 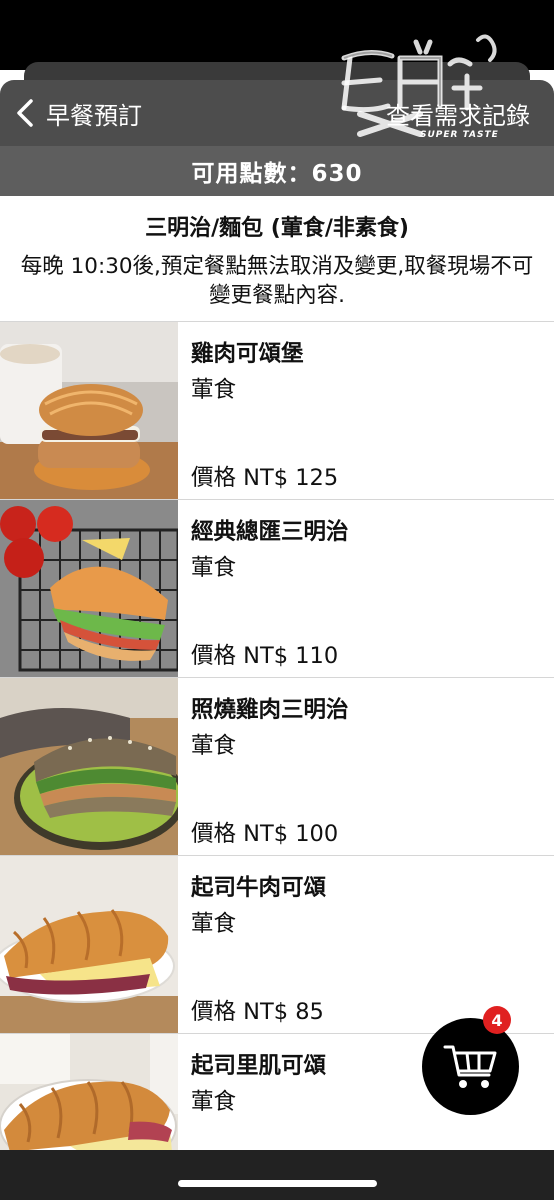 What do you see at coordinates (25, 113) in the screenshot?
I see `chevron-left-icon` at bounding box center [25, 113].